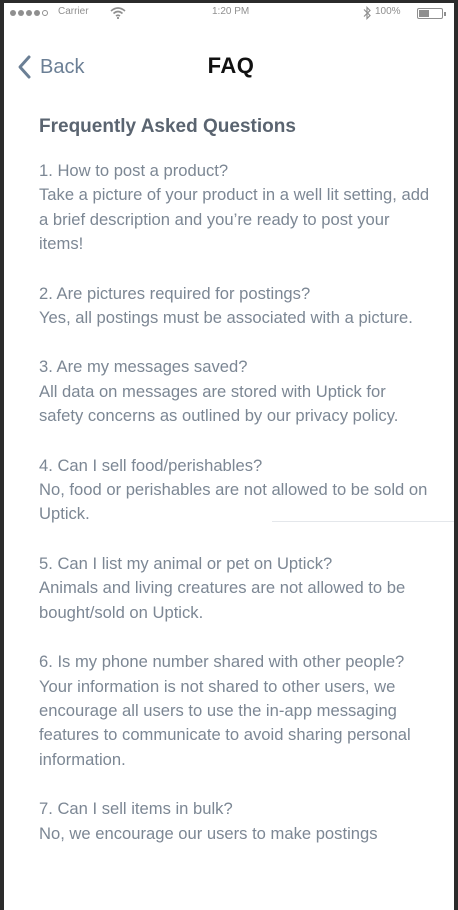 The image size is (458, 910). I want to click on battery-percent: 100%, so click(388, 11).